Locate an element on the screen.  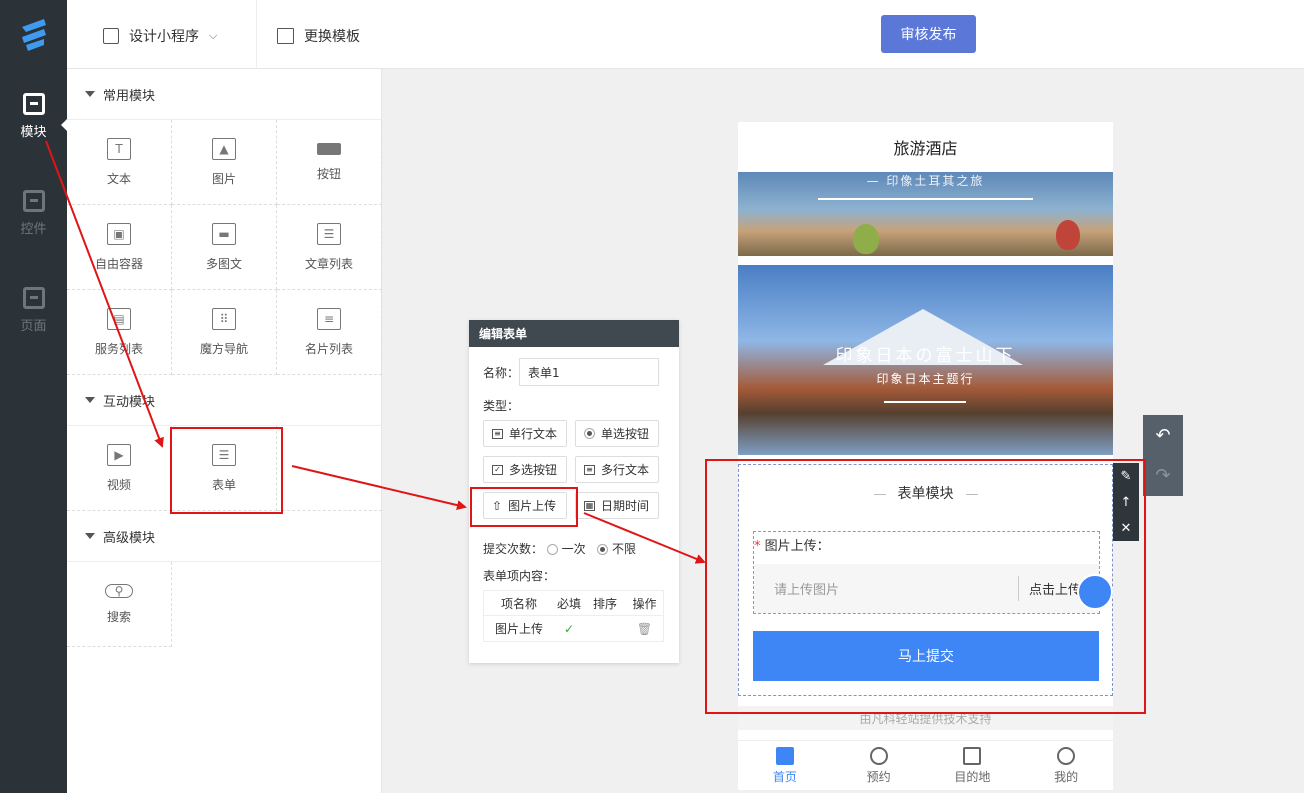
arrow-editor-to-preview is located at coordinates (644, 538).